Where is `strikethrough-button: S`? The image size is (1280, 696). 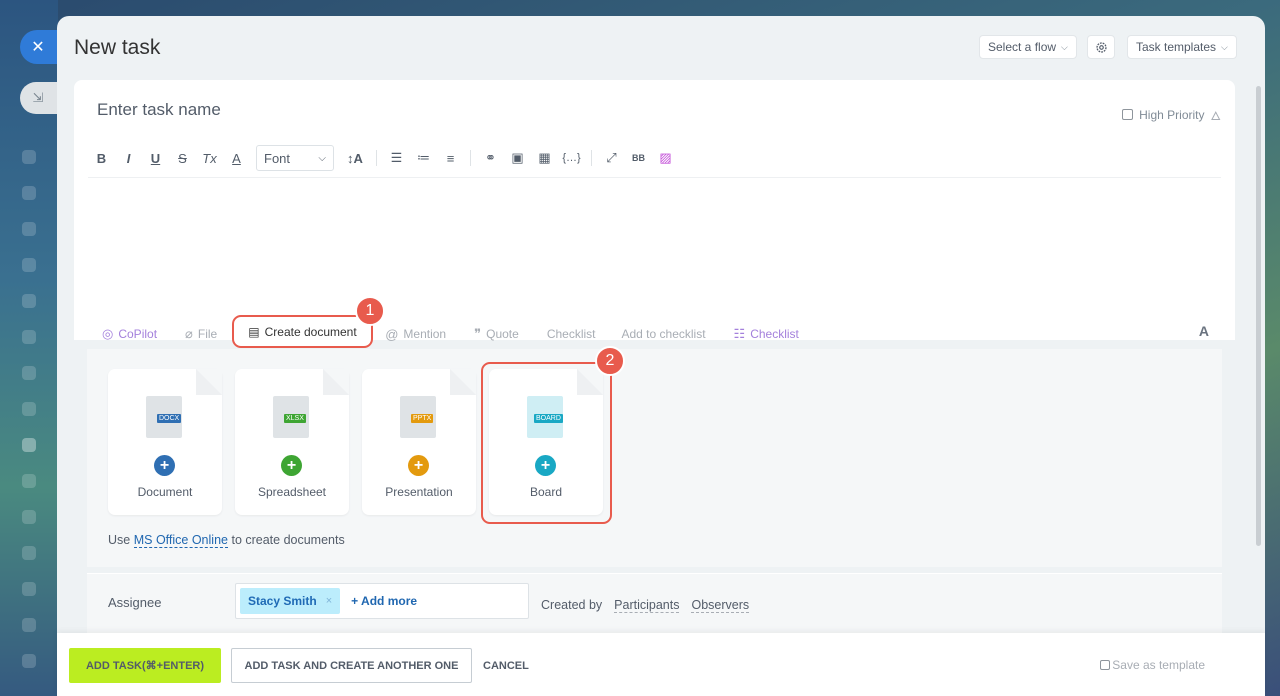 strikethrough-button: S is located at coordinates (182, 158).